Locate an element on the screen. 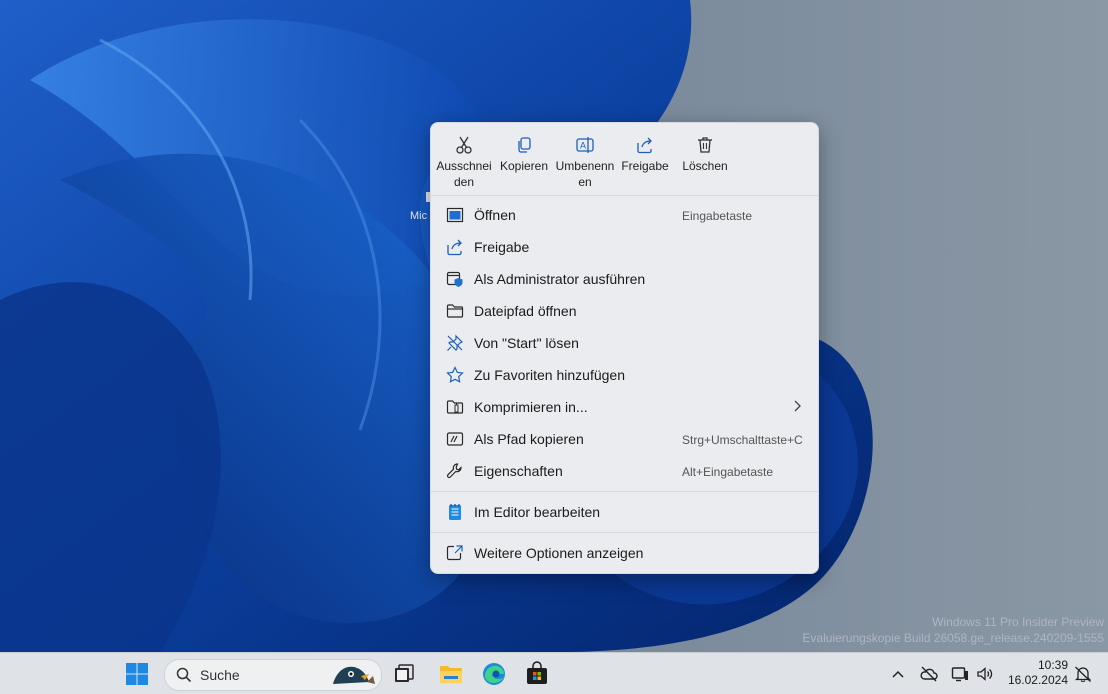 This screenshot has height=694, width=1108. search-highlight-icon is located at coordinates (354, 675).